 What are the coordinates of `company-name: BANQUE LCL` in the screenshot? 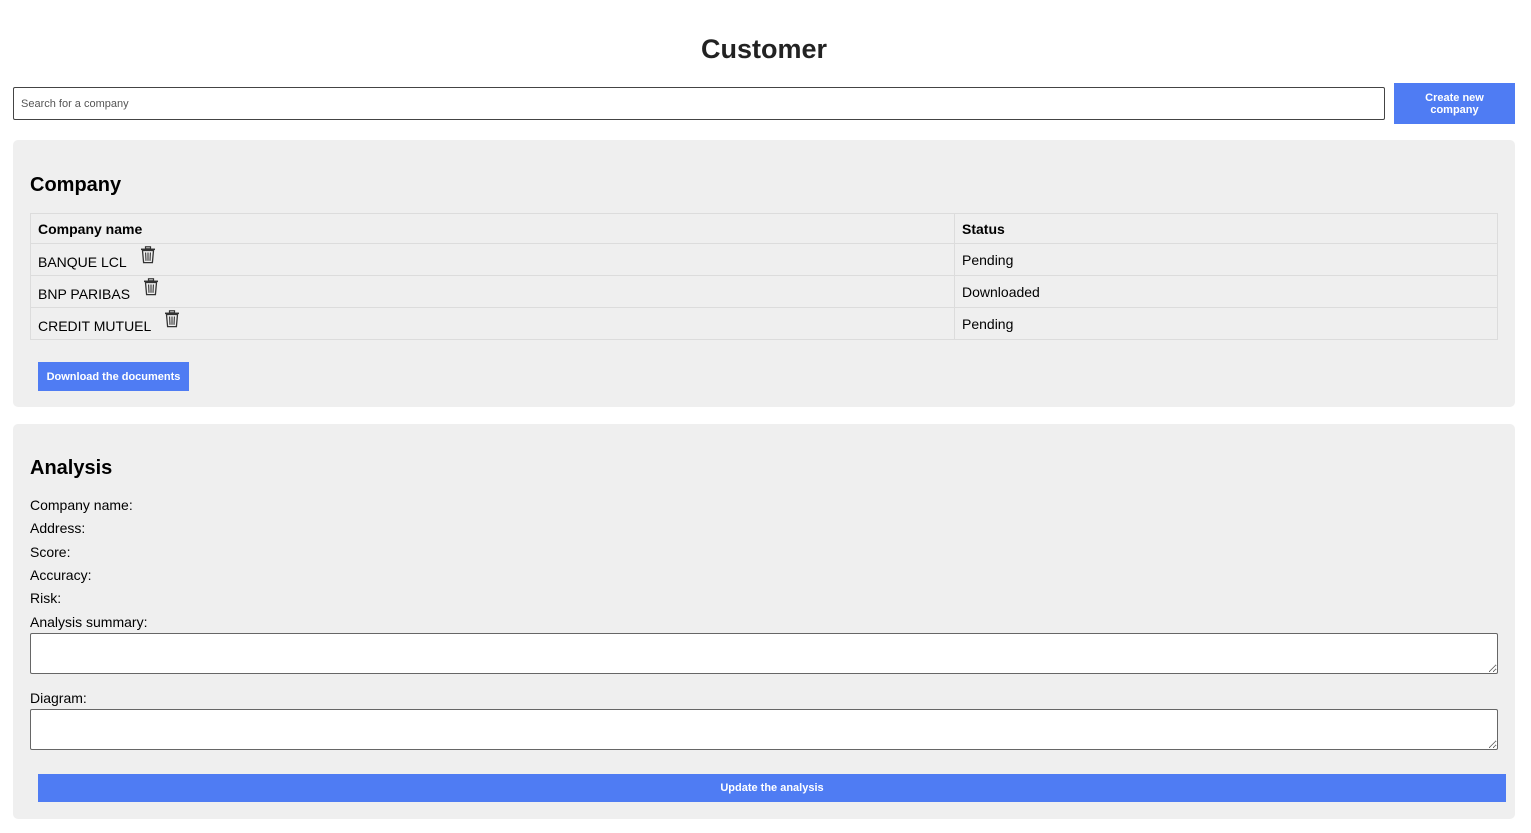 It's located at (82, 261).